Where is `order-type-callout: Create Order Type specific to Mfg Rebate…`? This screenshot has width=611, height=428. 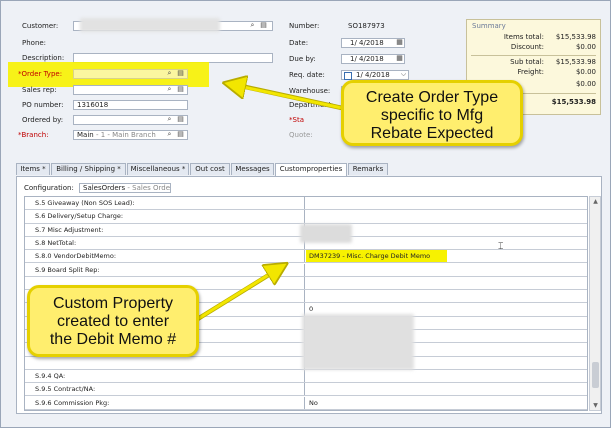 order-type-callout: Create Order Type specific to Mfg Rebate… is located at coordinates (432, 113).